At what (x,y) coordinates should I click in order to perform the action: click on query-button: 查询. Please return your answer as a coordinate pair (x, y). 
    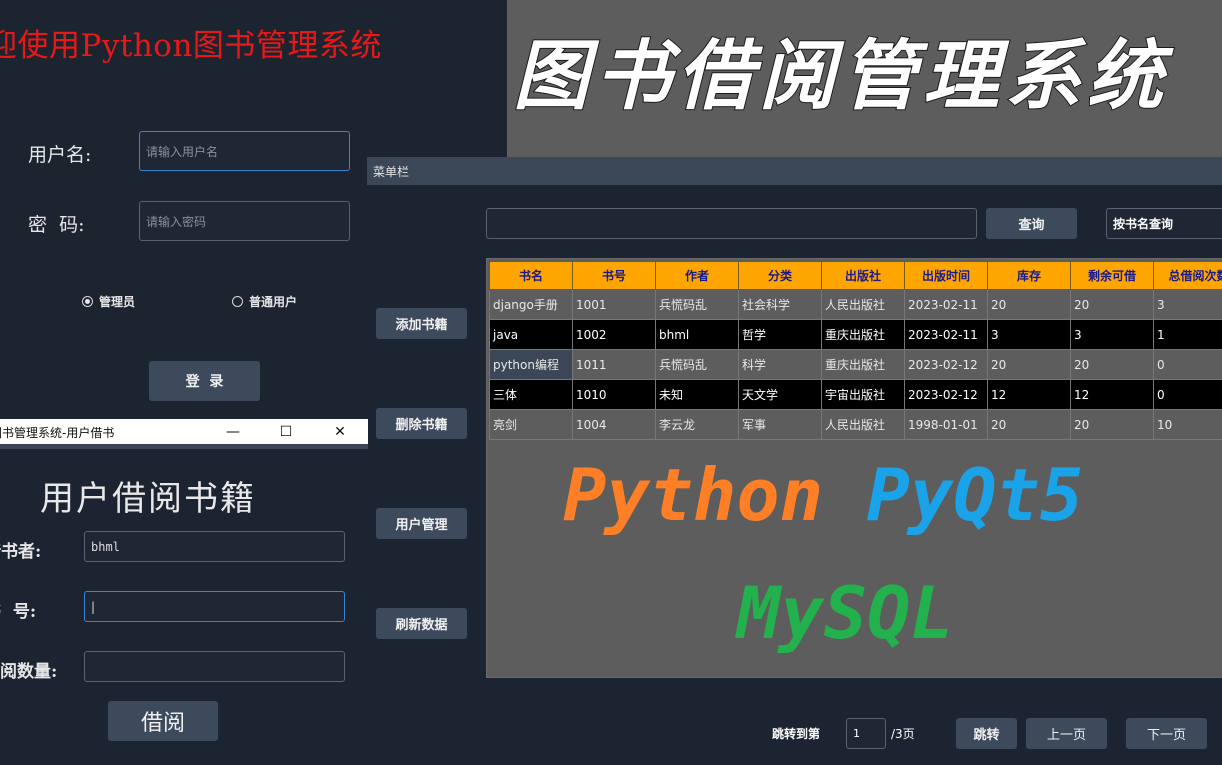
    Looking at the image, I should click on (1031, 223).